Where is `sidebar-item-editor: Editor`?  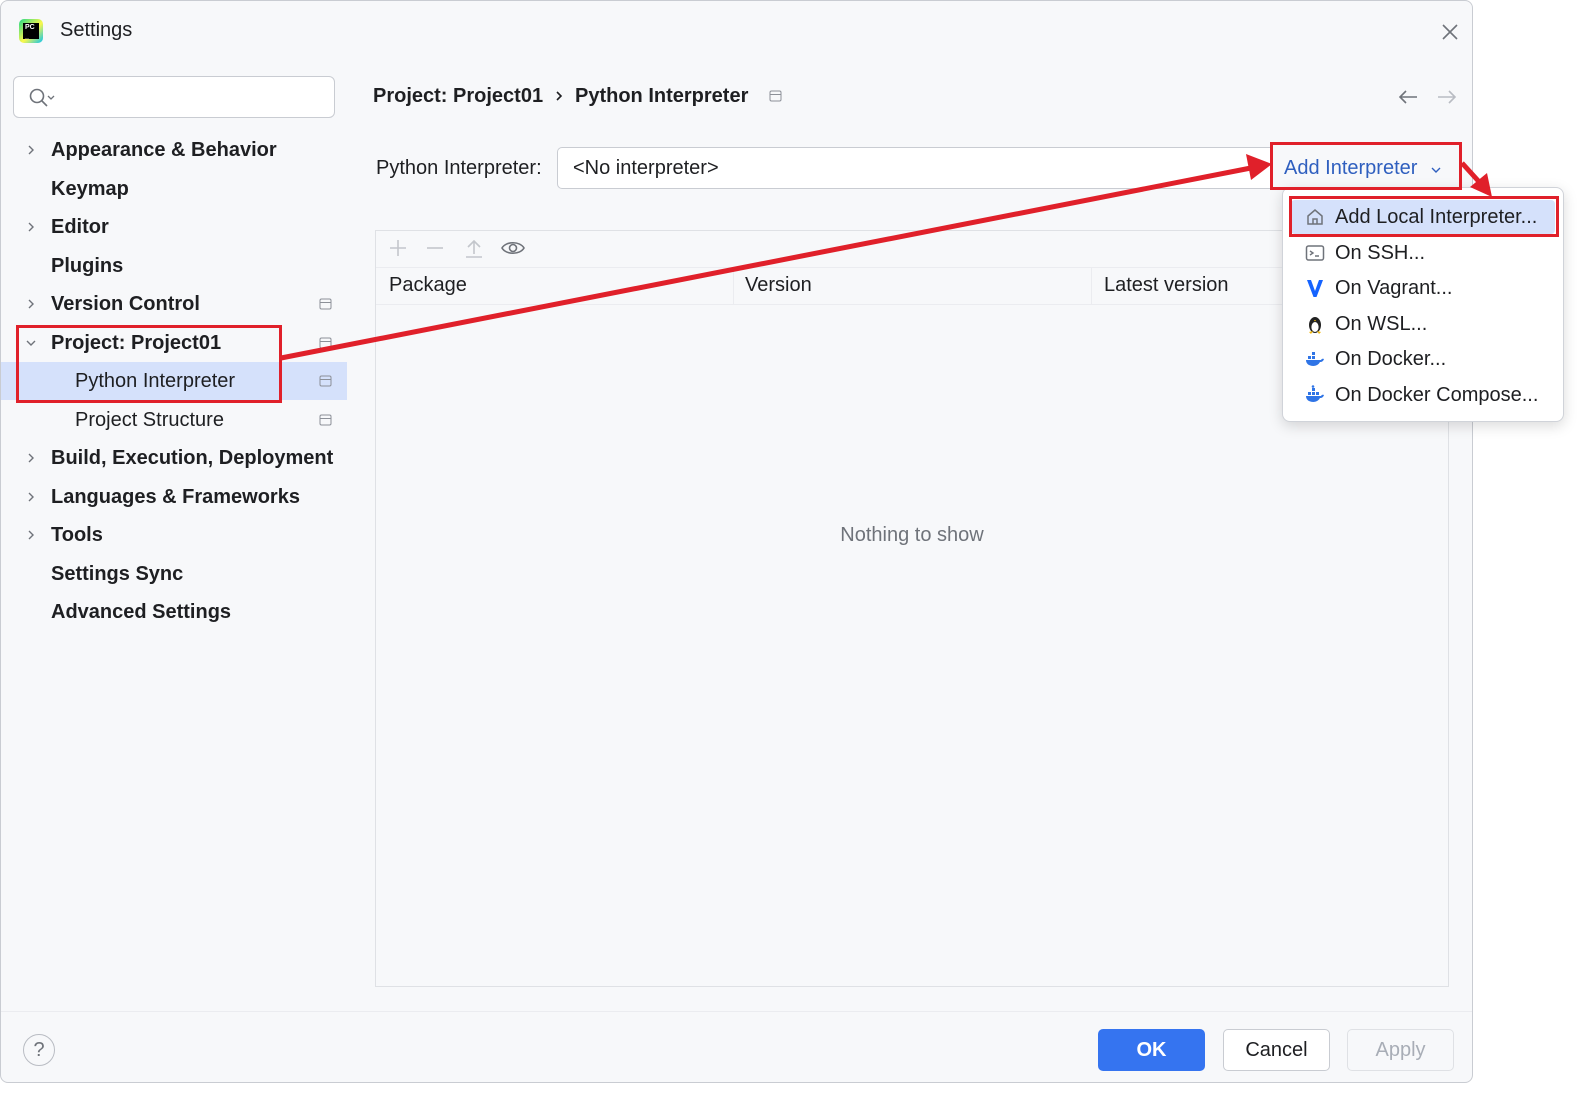 sidebar-item-editor: Editor is located at coordinates (174, 227).